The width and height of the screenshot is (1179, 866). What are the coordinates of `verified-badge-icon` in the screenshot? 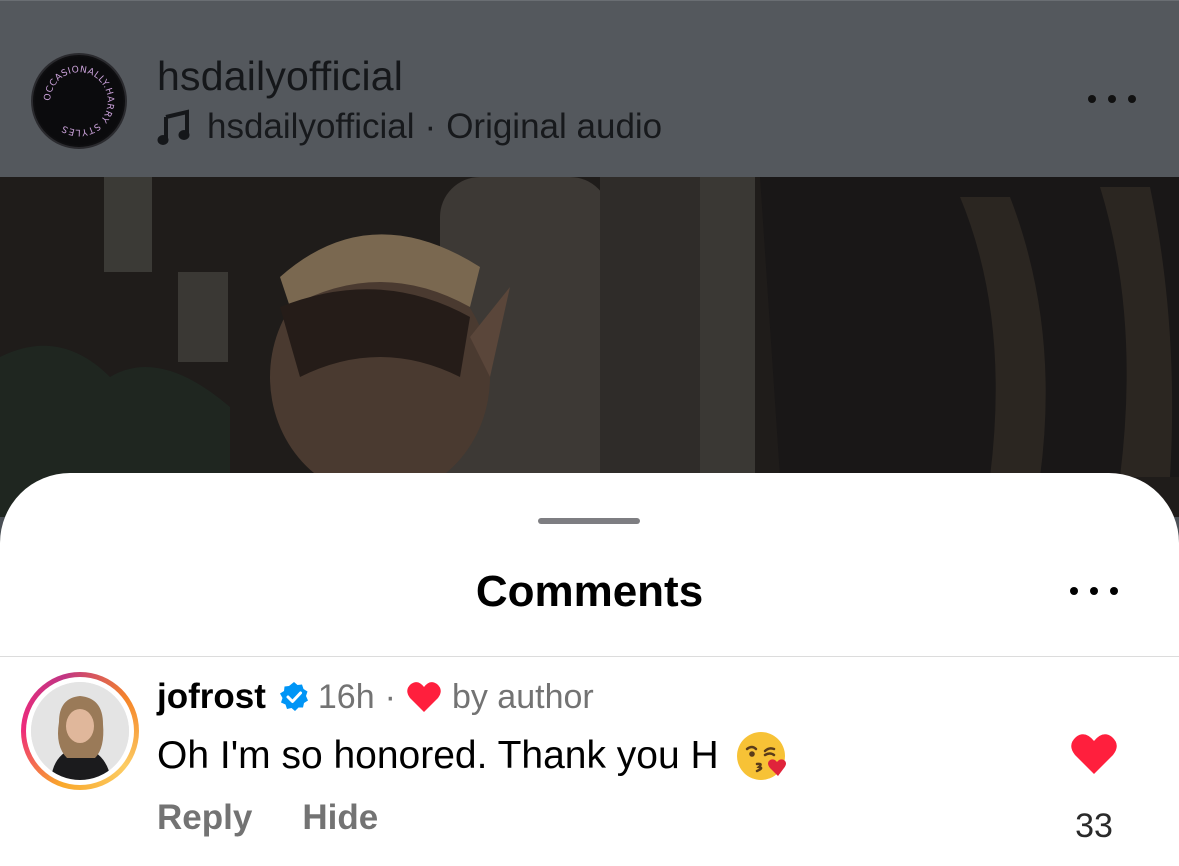 It's located at (294, 697).